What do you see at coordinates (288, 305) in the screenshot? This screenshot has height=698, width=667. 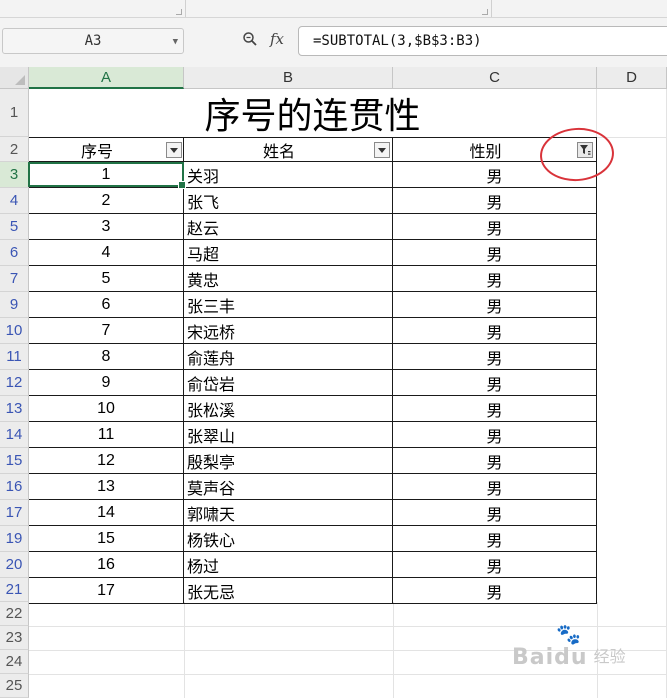 I see `table-cell-name: 张三丰` at bounding box center [288, 305].